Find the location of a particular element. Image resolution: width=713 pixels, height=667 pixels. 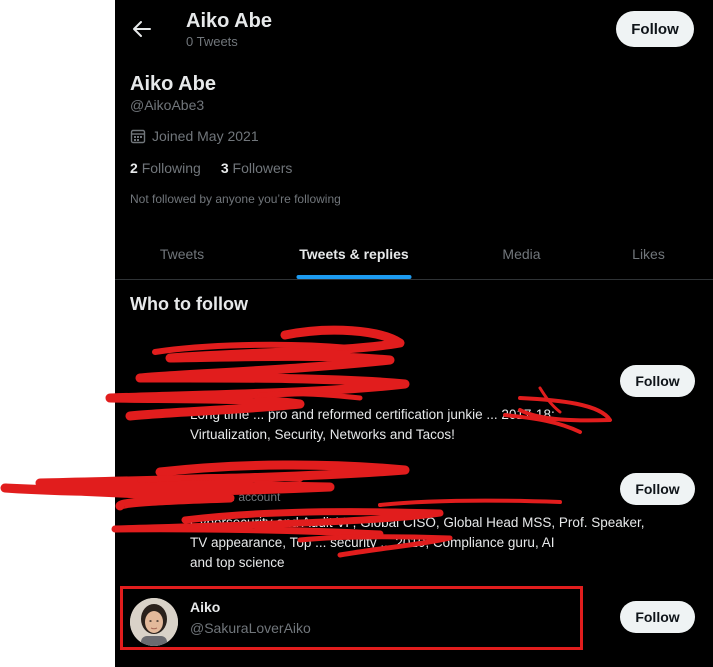

header-tweet-count: 0 Tweets is located at coordinates (212, 41).